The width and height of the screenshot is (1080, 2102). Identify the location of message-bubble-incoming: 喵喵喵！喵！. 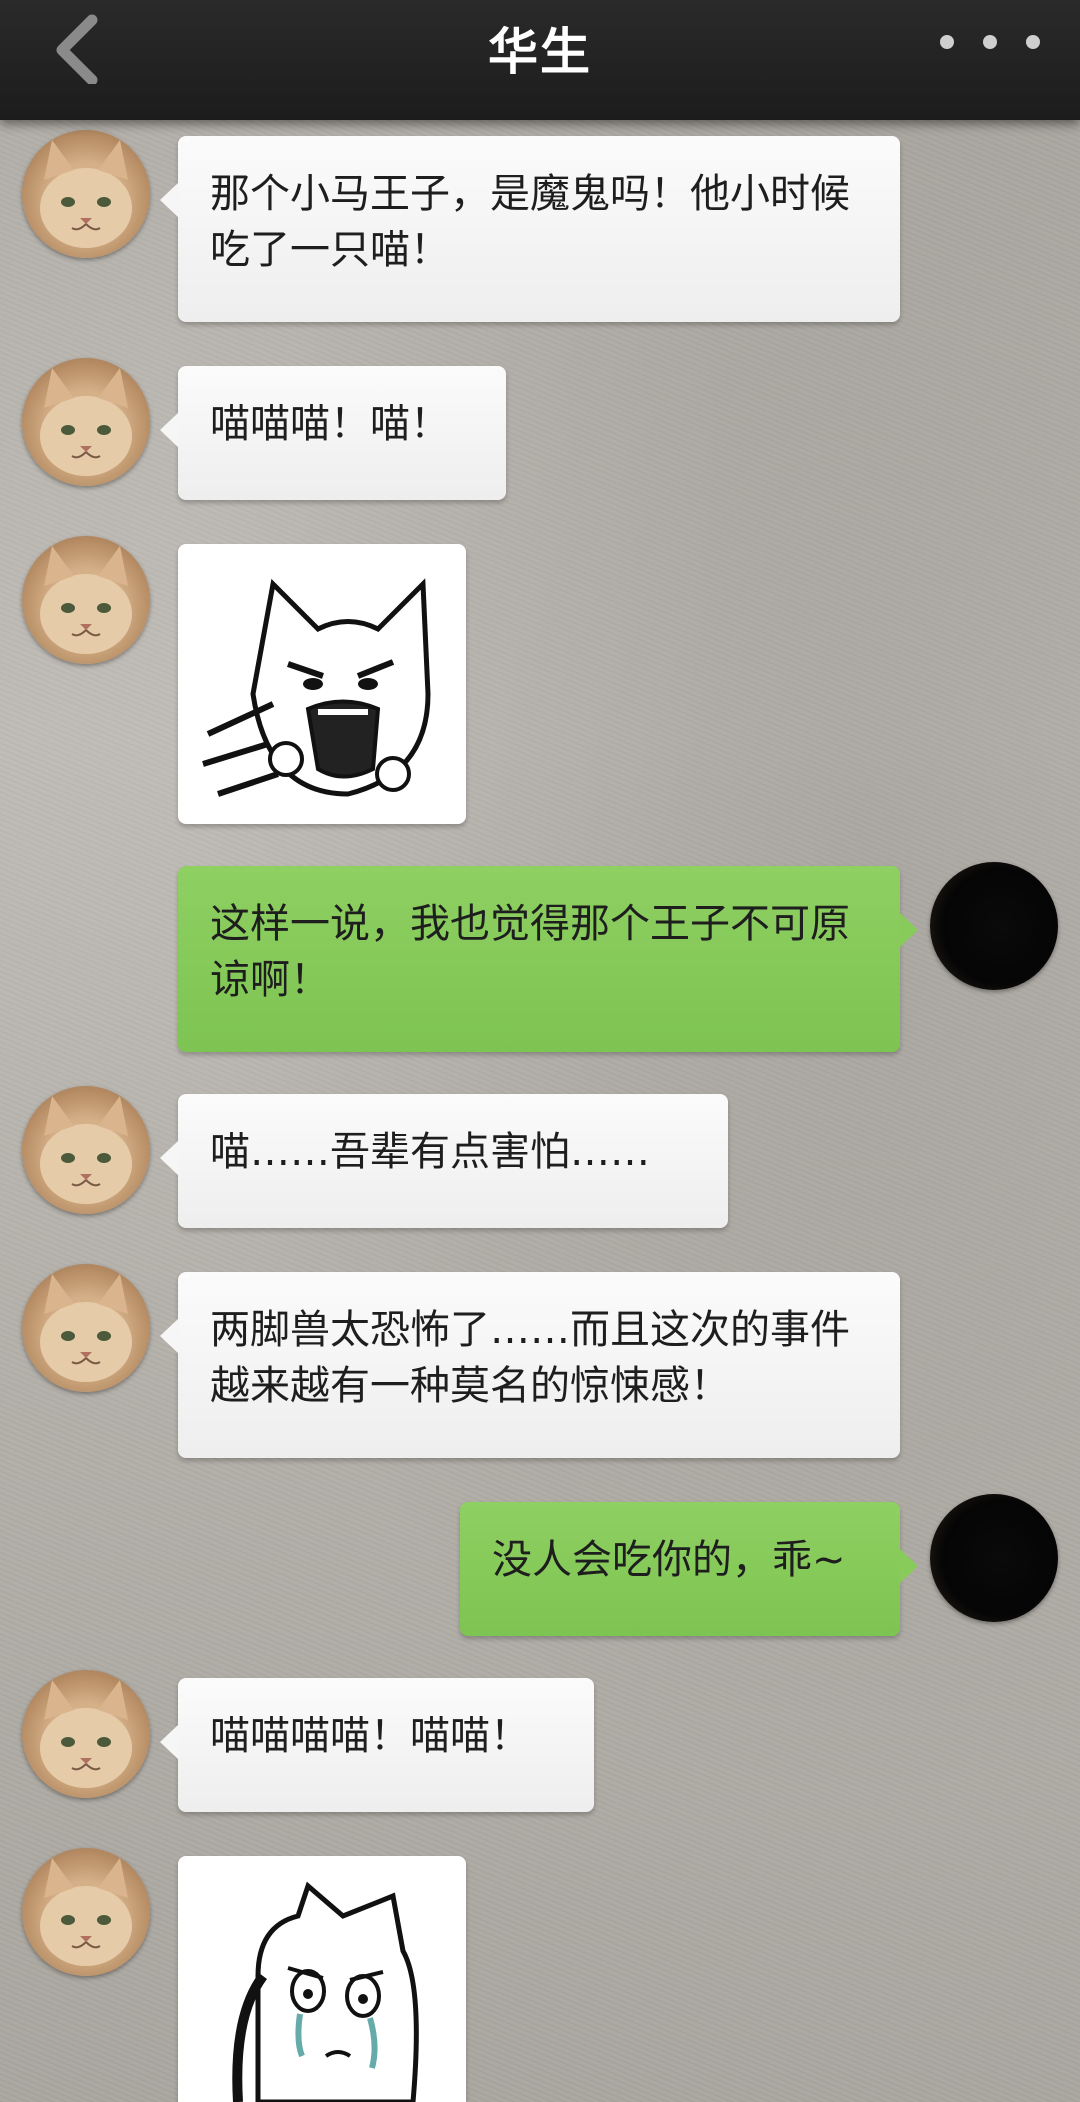
(333, 433).